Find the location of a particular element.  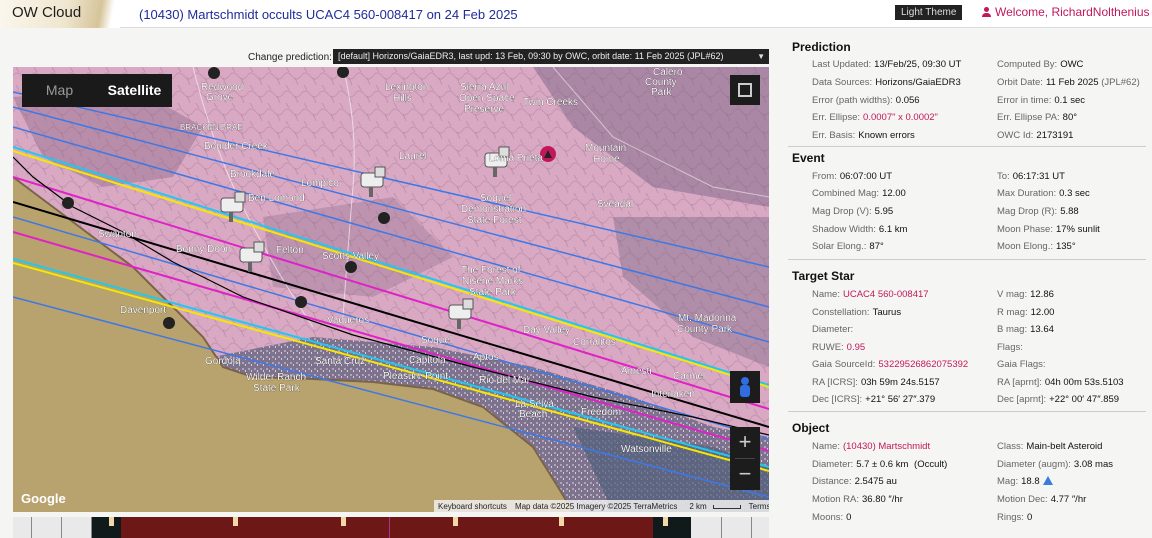

user-menu: Welcome, RichardNolthenius⌄ is located at coordinates (1067, 12).